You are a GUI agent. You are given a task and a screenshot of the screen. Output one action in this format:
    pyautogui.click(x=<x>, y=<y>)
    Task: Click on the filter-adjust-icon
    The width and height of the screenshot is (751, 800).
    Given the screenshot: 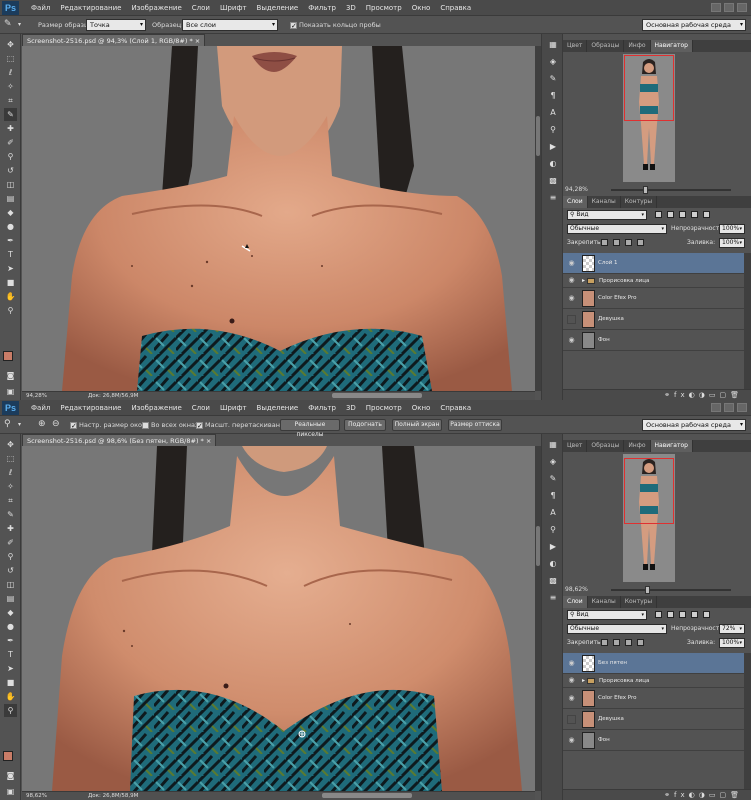 What is the action you would take?
    pyautogui.click(x=670, y=214)
    